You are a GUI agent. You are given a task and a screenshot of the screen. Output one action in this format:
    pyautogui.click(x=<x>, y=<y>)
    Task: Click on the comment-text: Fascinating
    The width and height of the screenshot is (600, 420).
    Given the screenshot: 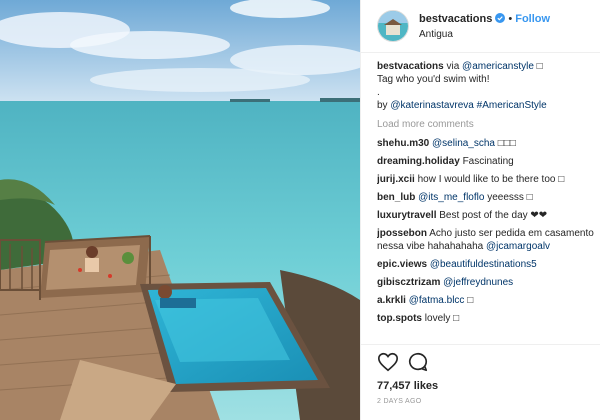 What is the action you would take?
    pyautogui.click(x=488, y=161)
    